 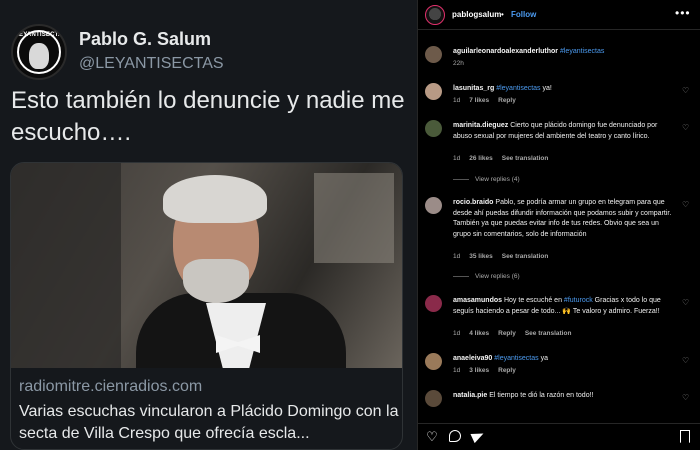 What do you see at coordinates (477, 300) in the screenshot?
I see `comment-username: amasamundos` at bounding box center [477, 300].